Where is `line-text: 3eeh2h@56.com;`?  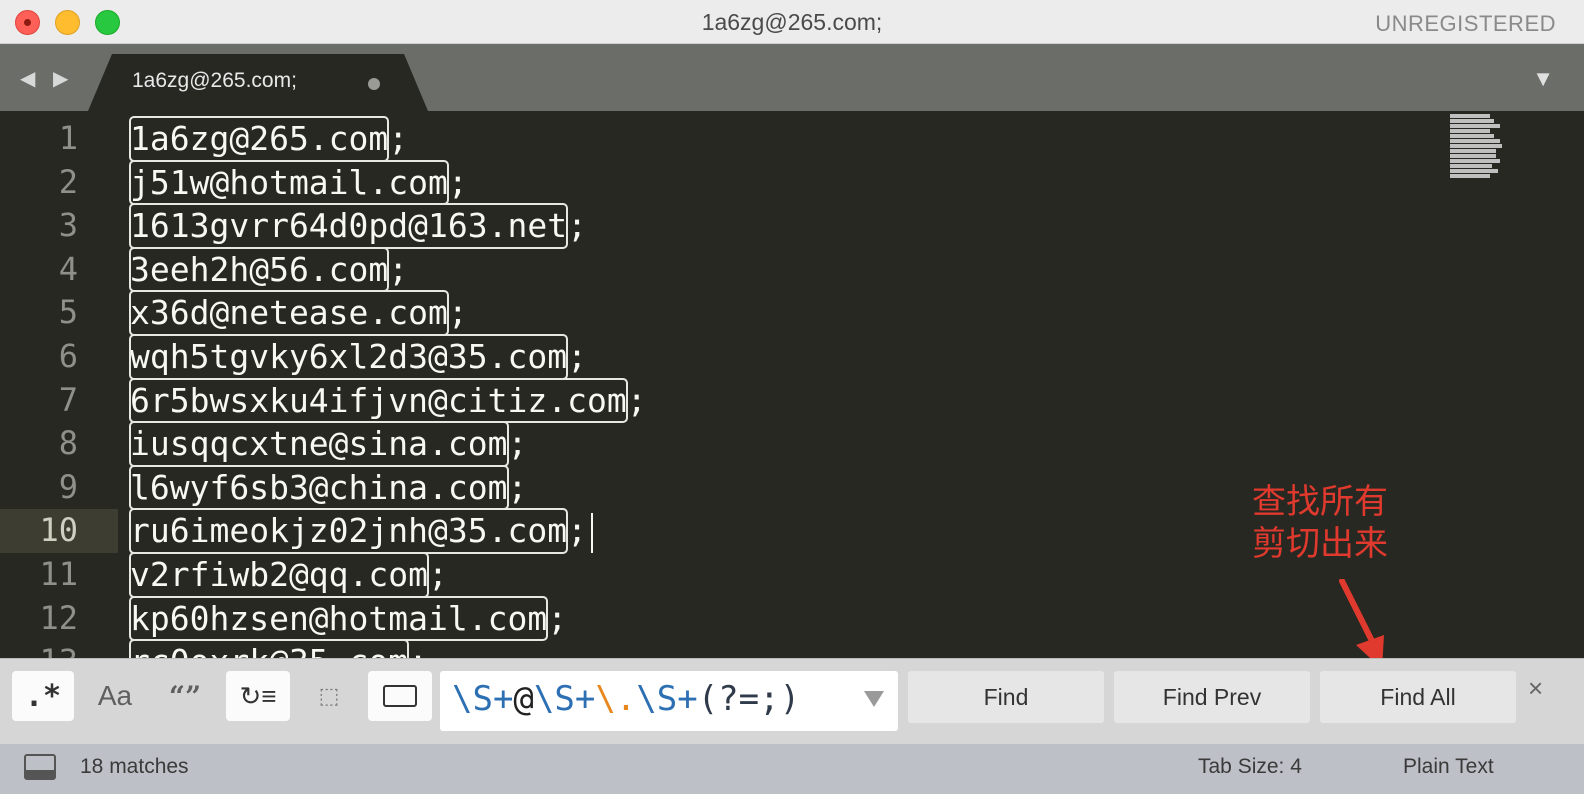
line-text: 3eeh2h@56.com; is located at coordinates (268, 269).